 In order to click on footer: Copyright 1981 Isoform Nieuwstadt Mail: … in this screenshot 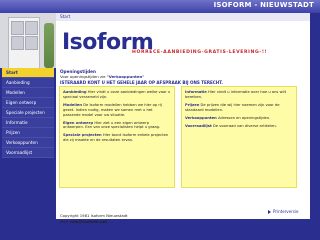, I will do `click(94, 218)`.